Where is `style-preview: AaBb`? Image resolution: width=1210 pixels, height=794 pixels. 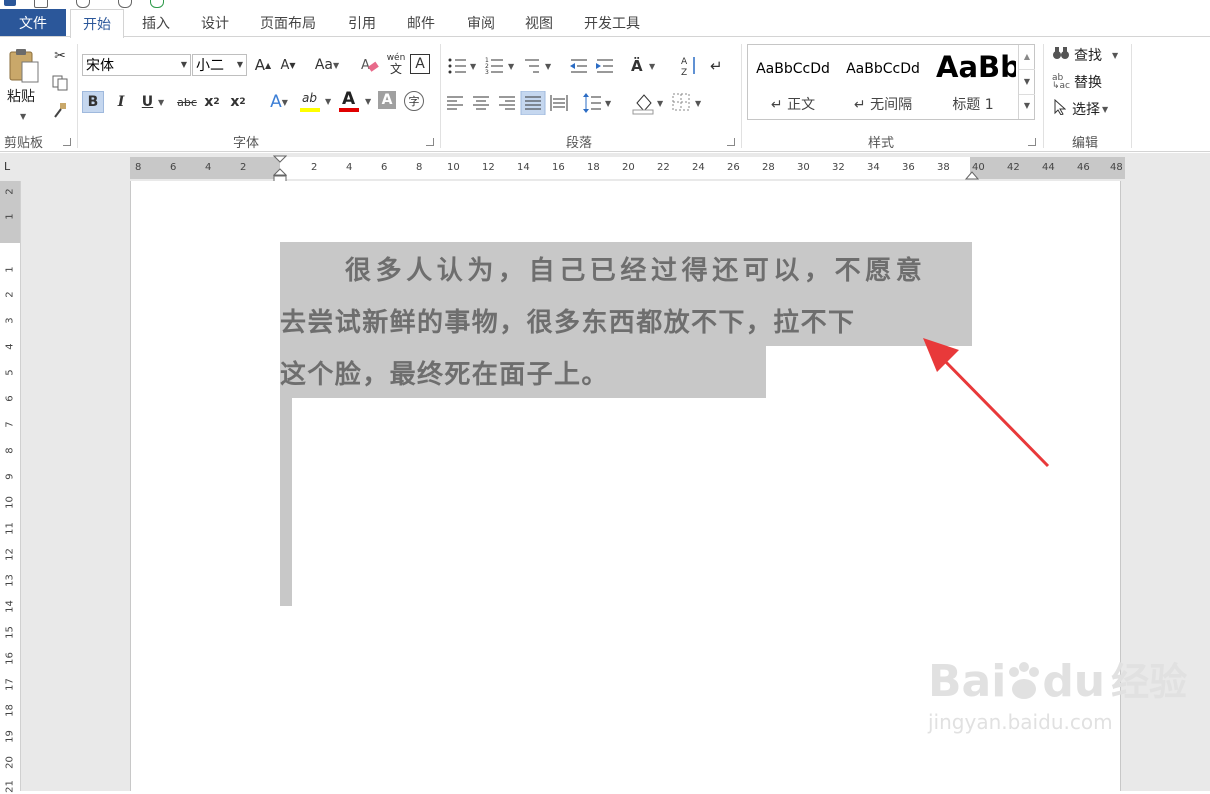 style-preview: AaBb is located at coordinates (976, 67).